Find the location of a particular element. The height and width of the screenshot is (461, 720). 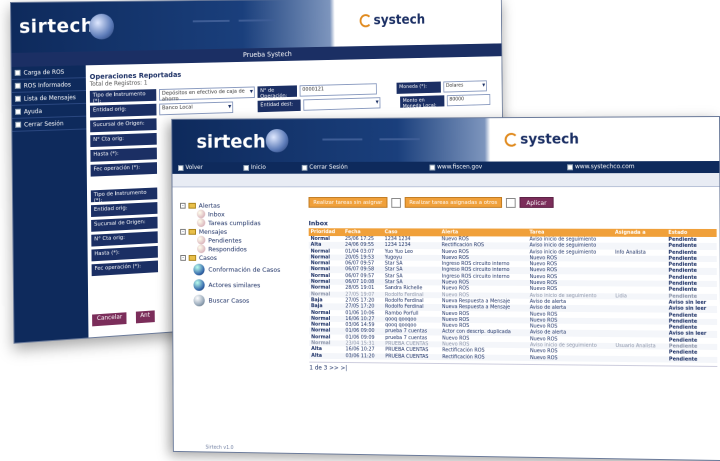

tree-label: Casos is located at coordinates (207, 257).